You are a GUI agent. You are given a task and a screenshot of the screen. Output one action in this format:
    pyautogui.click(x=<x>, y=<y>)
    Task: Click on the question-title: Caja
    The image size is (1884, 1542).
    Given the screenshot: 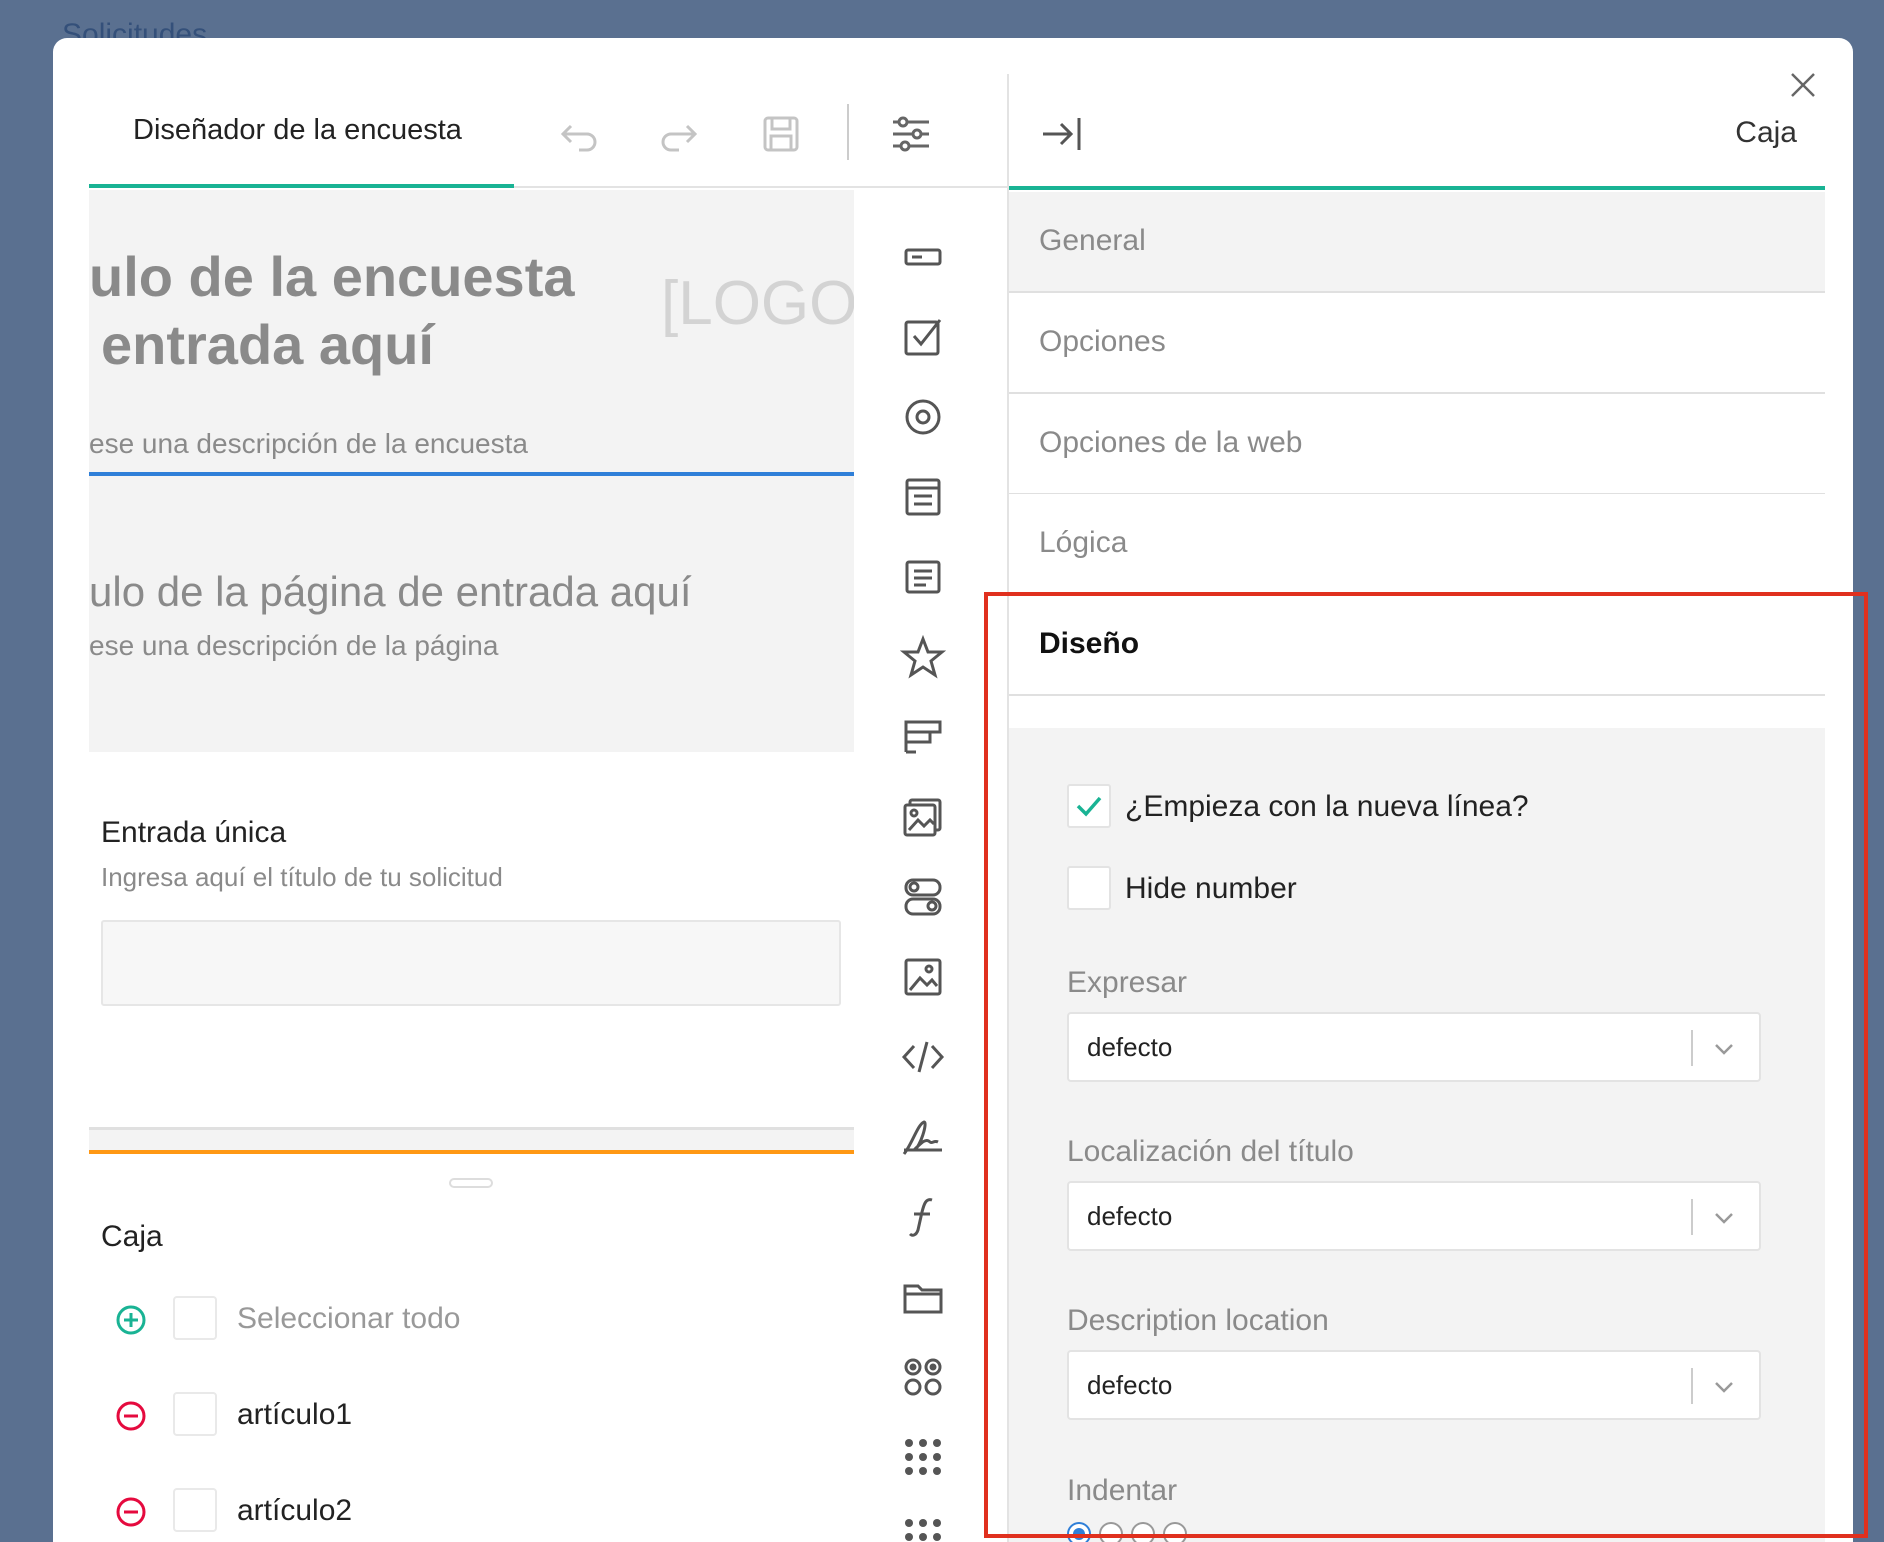 What is the action you would take?
    pyautogui.click(x=132, y=1237)
    